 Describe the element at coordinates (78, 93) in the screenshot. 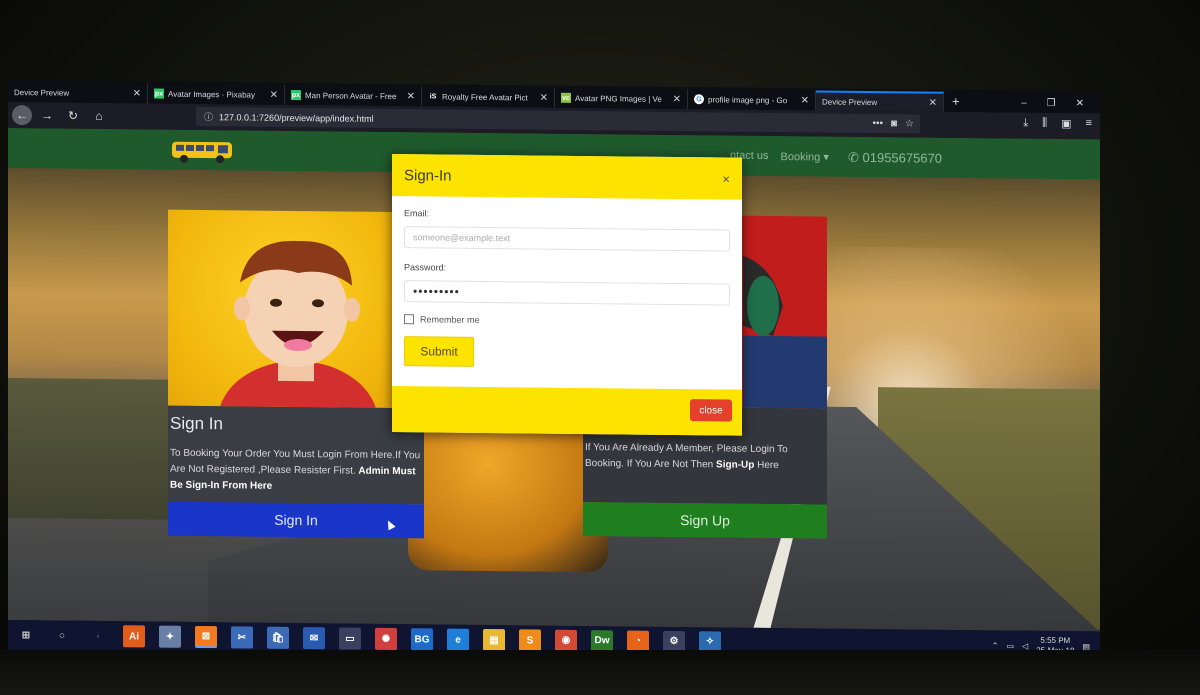

I see `tab-device-preview-1: Device Preview ✕` at that location.